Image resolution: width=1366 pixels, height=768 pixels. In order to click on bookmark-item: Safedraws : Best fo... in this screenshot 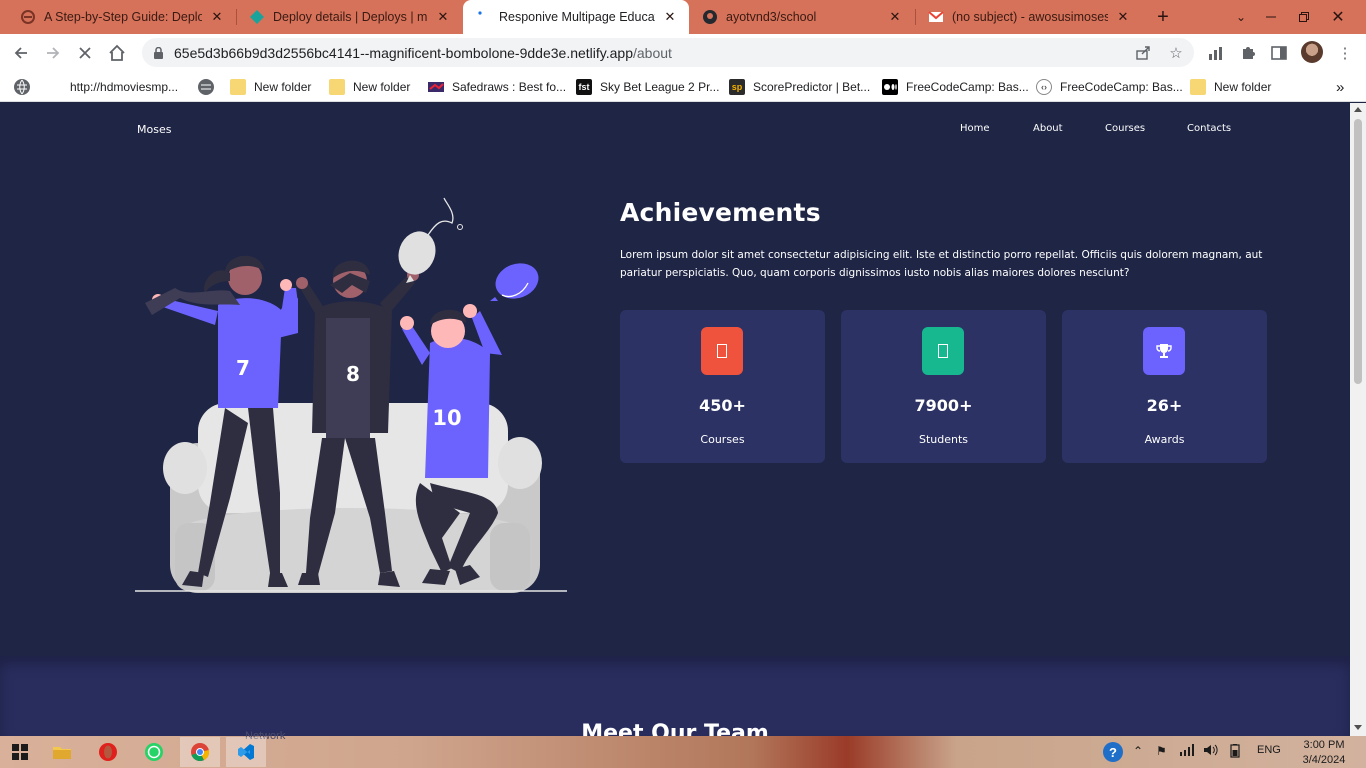, I will do `click(497, 87)`.